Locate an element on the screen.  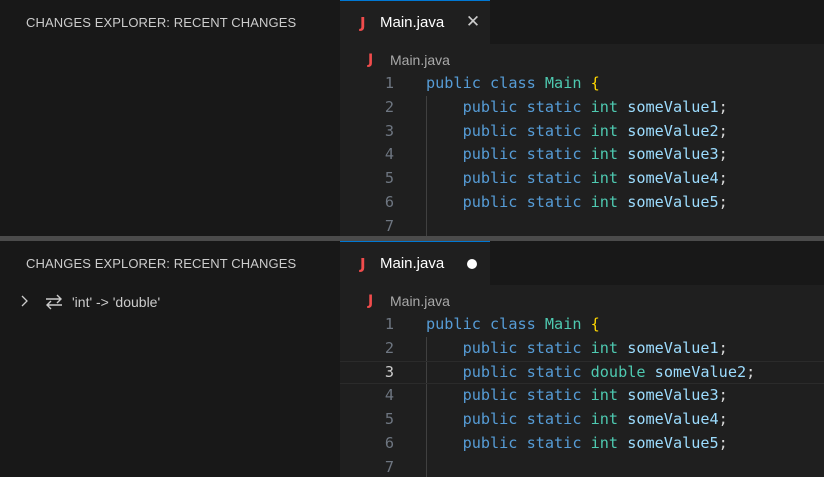
code-token: Main is located at coordinates (563, 324).